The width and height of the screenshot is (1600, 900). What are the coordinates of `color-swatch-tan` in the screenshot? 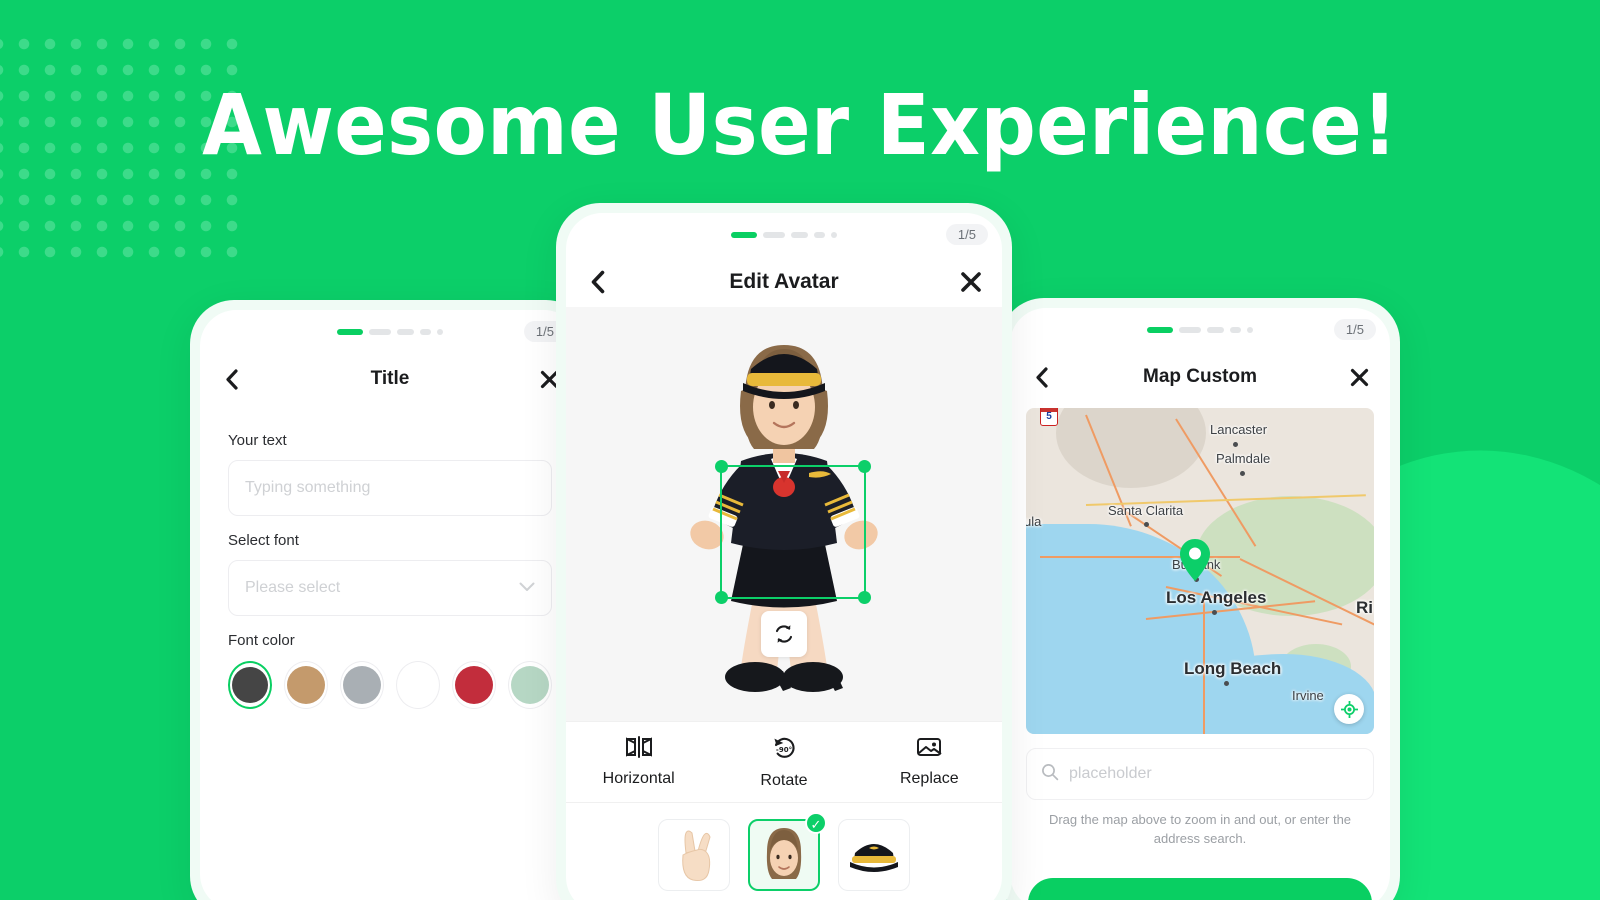 It's located at (306, 685).